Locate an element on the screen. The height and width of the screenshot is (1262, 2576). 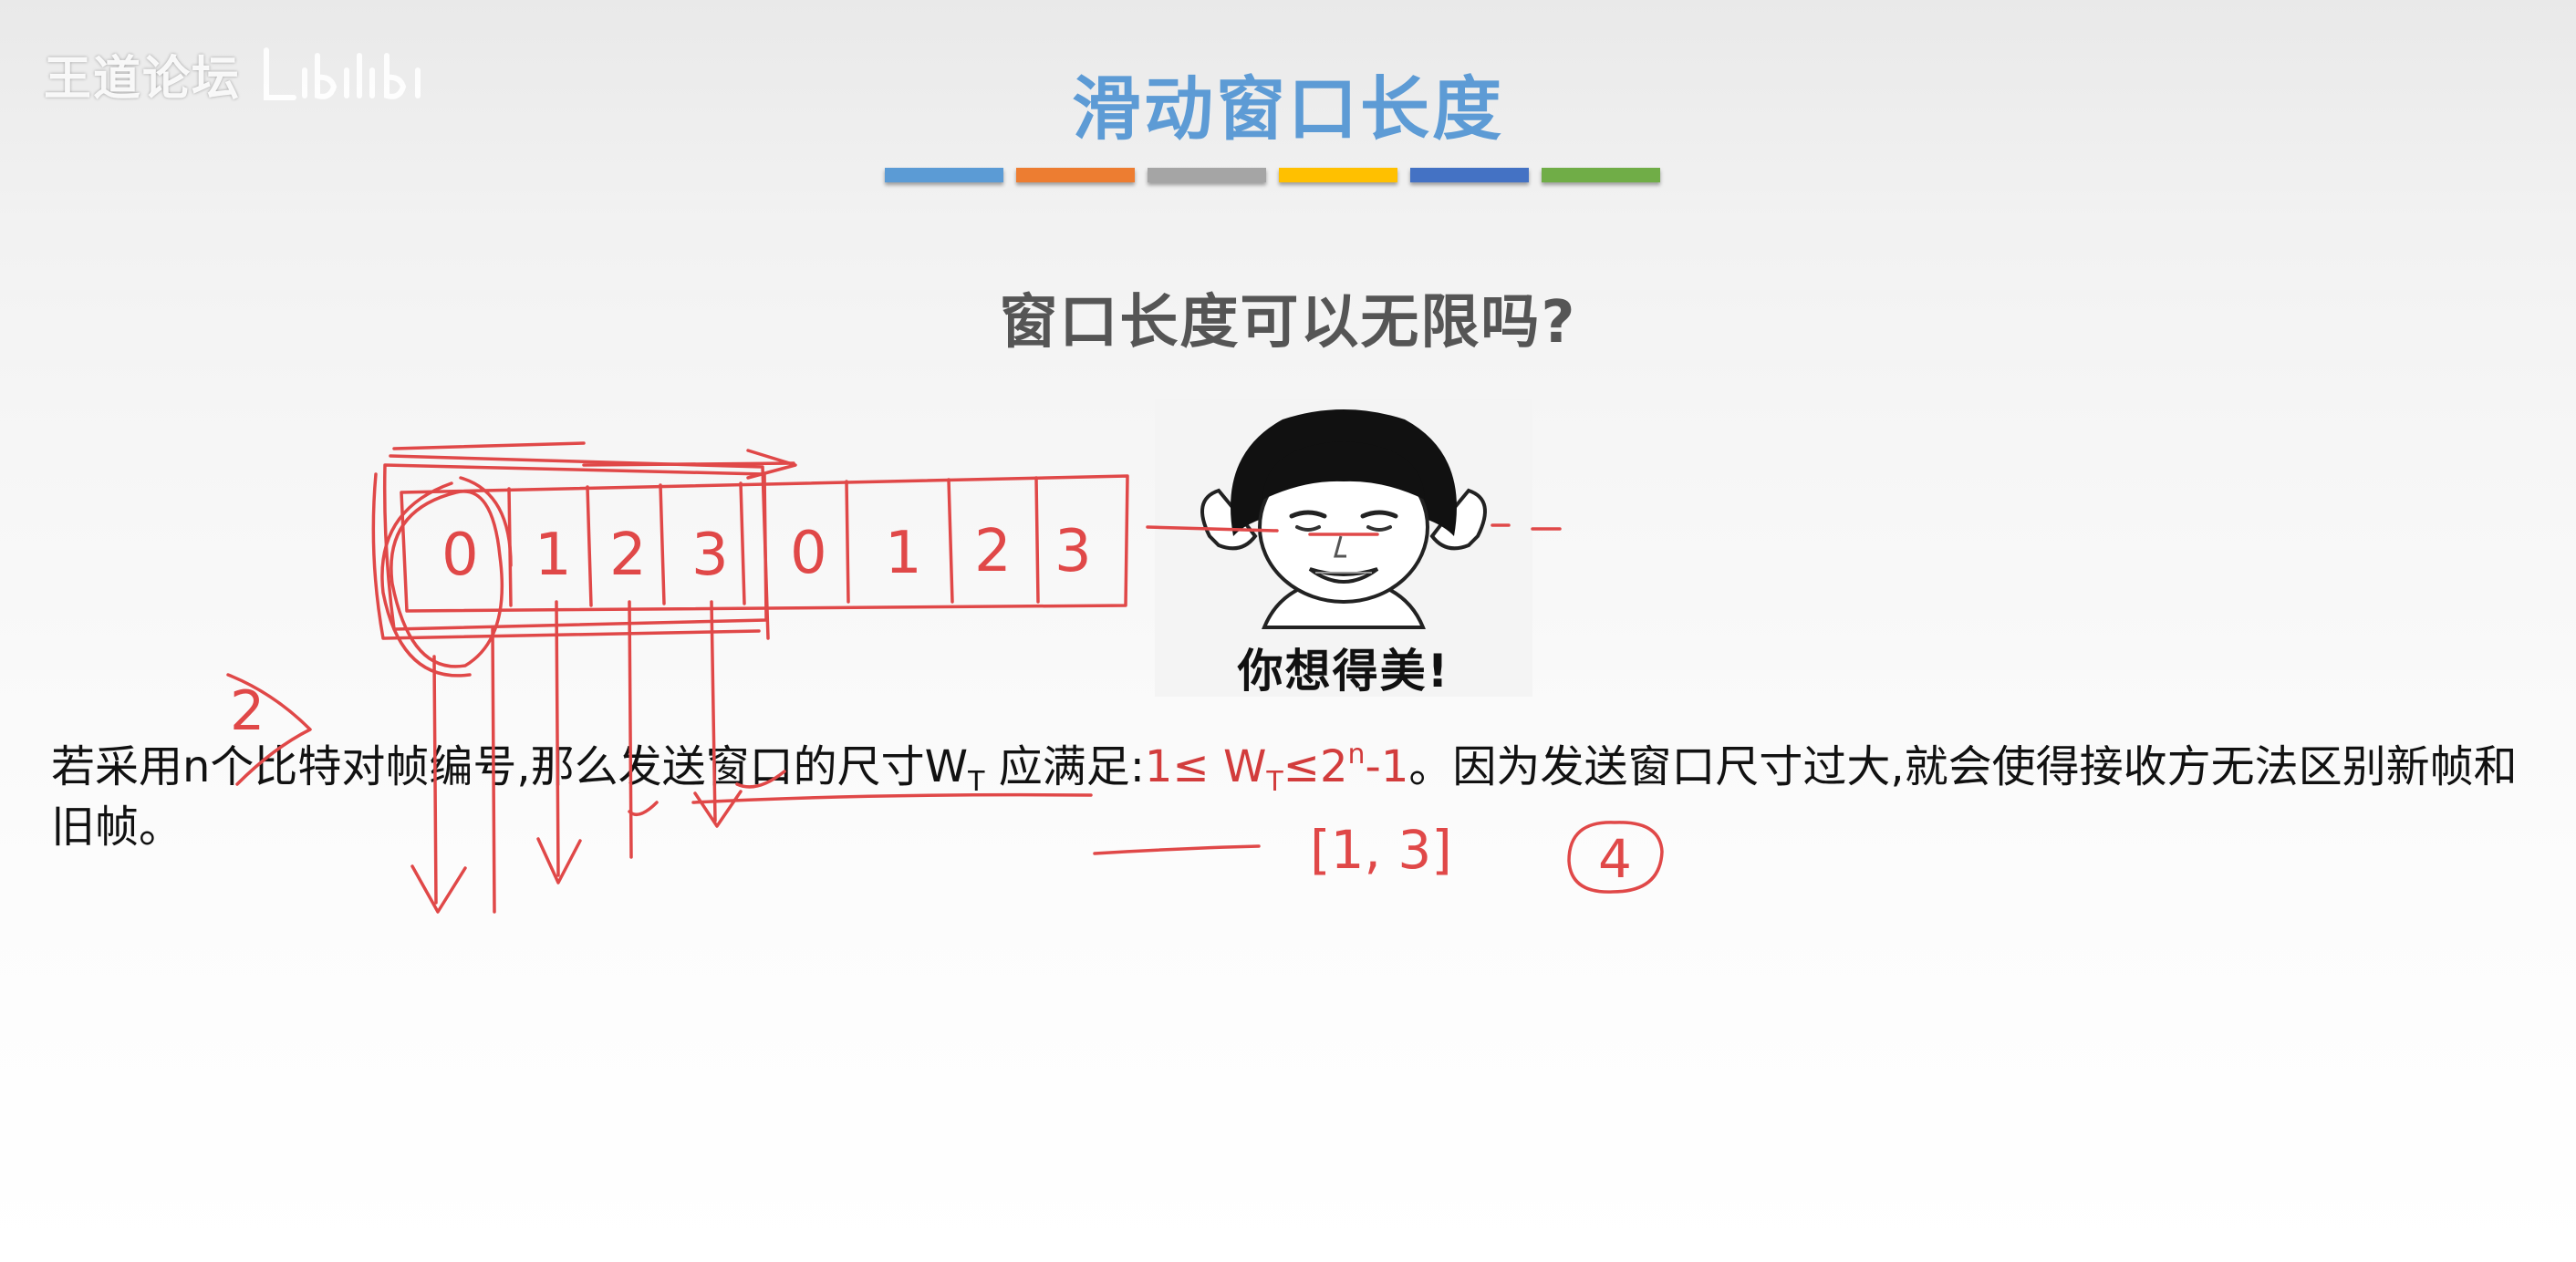
cell-label-4: 3 is located at coordinates (710, 555).